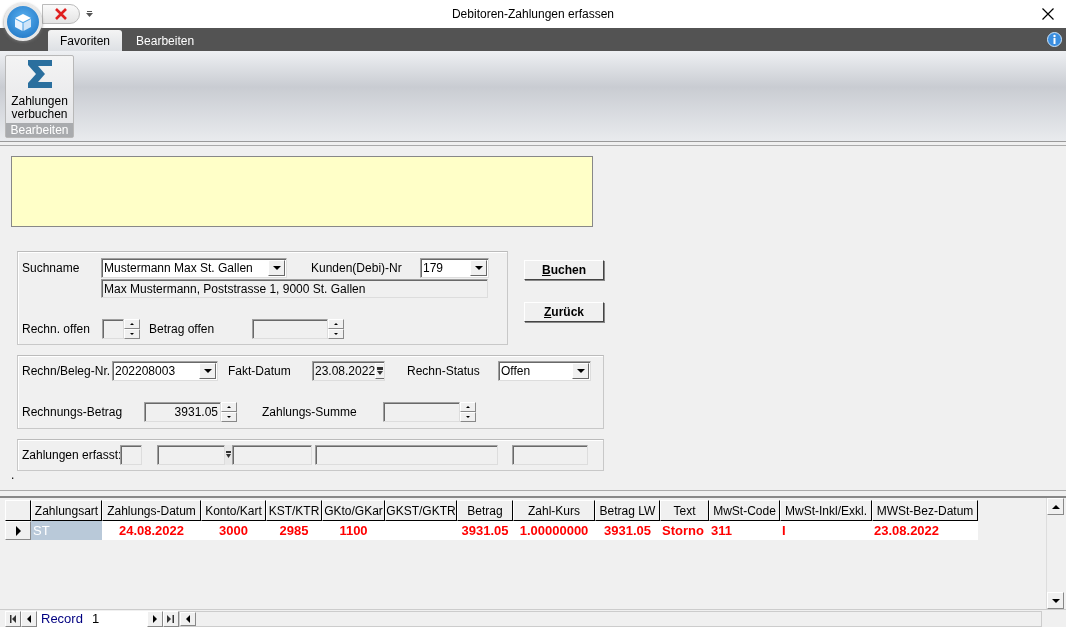  I want to click on first-icon, so click(13, 618).